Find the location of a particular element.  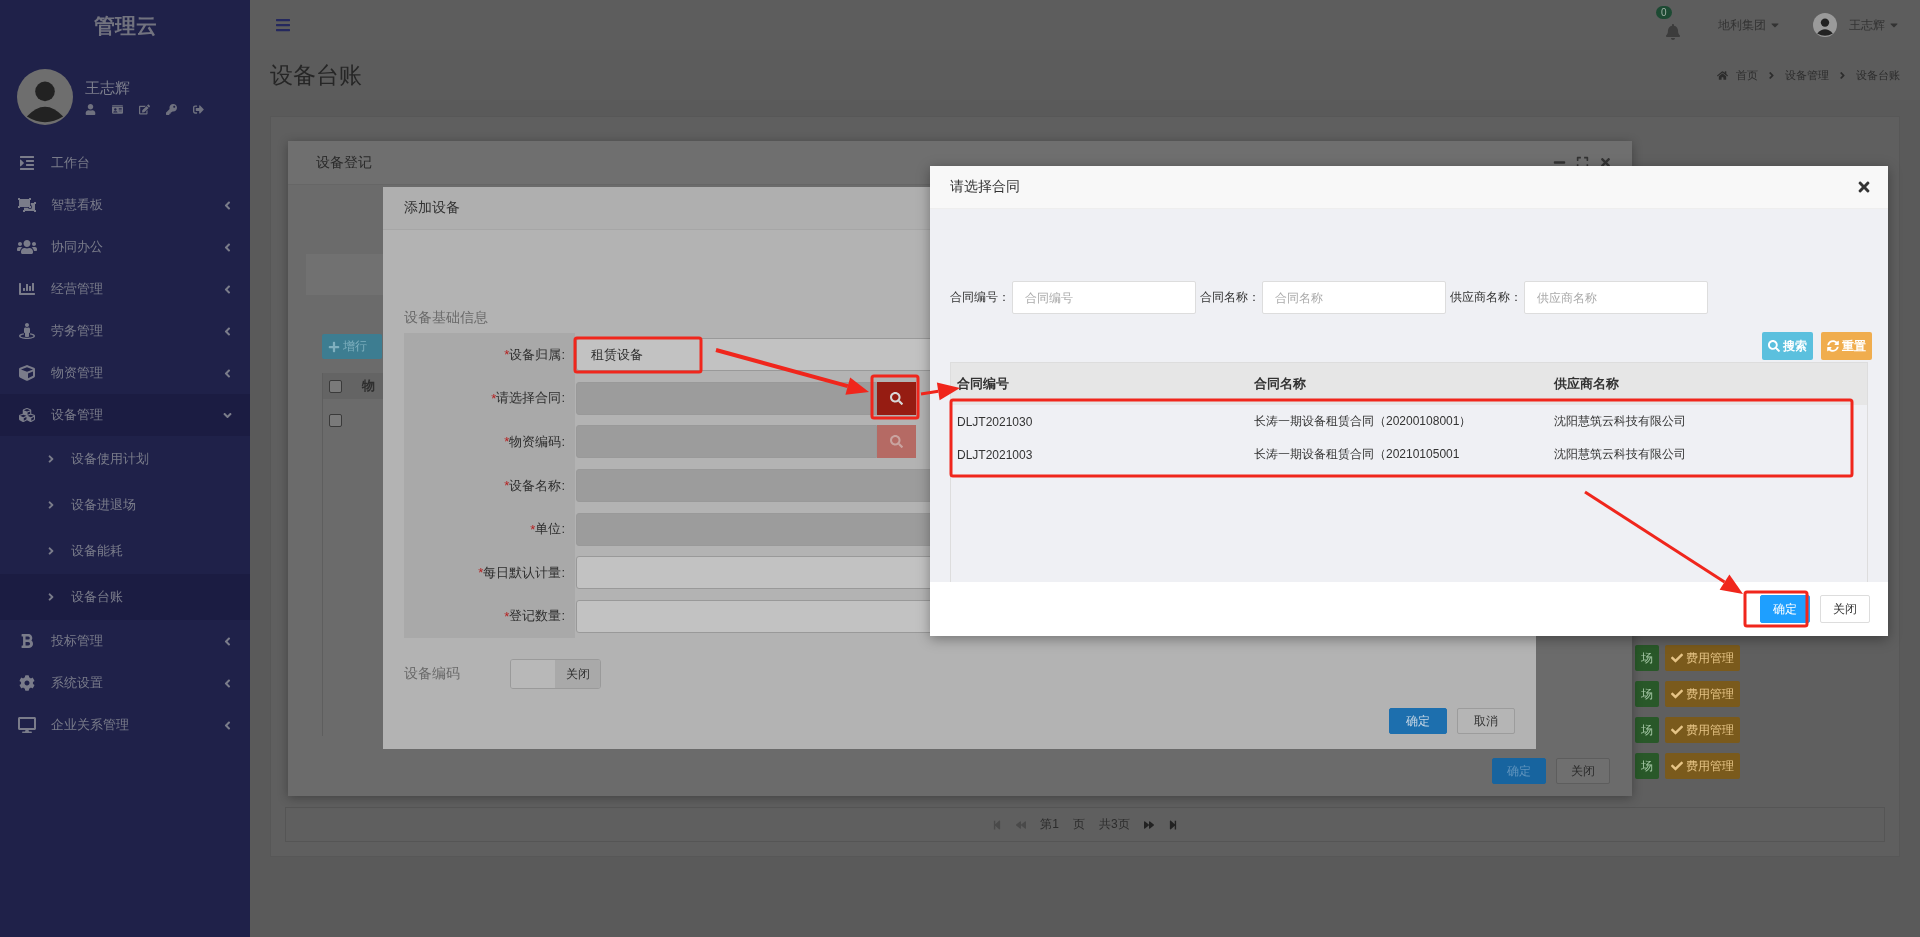

refresh-icon is located at coordinates (1833, 346).